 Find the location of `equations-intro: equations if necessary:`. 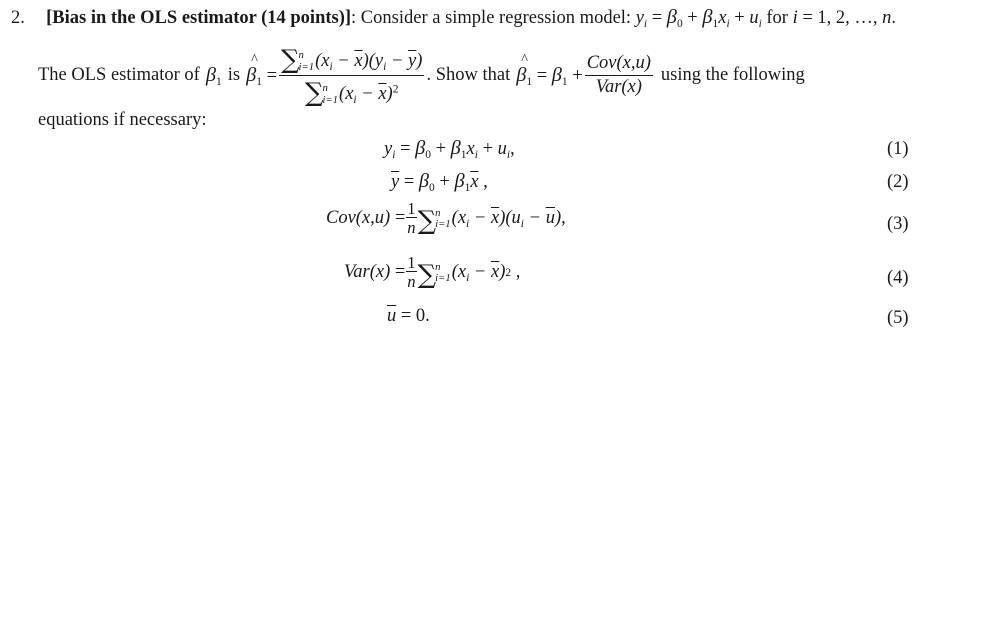

equations-intro: equations if necessary: is located at coordinates (122, 120).